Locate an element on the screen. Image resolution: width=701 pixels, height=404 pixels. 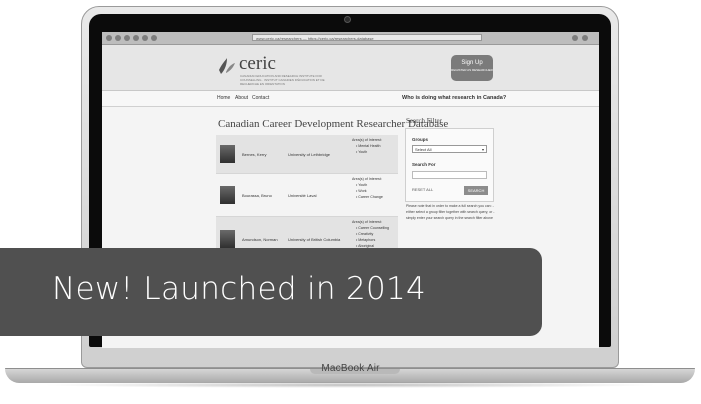
signup-label: Sign Up is located at coordinates (472, 63).